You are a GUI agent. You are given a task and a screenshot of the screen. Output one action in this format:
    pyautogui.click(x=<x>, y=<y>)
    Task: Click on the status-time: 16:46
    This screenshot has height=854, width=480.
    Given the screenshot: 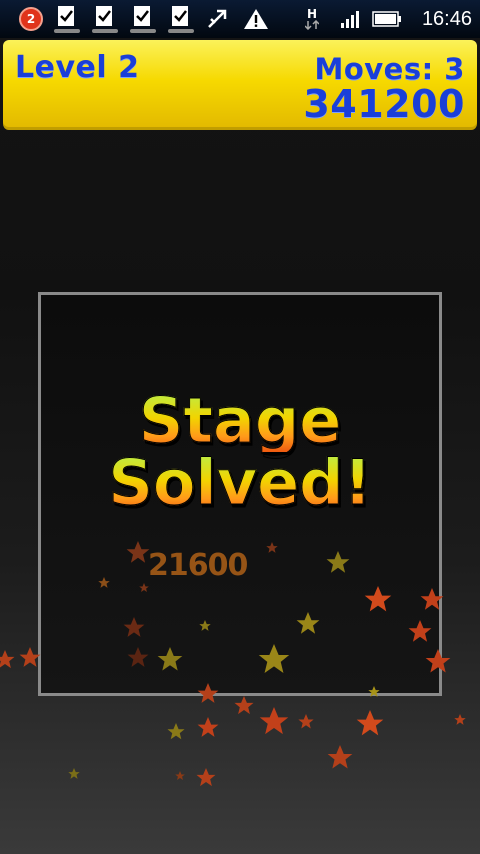 What is the action you would take?
    pyautogui.click(x=446, y=18)
    